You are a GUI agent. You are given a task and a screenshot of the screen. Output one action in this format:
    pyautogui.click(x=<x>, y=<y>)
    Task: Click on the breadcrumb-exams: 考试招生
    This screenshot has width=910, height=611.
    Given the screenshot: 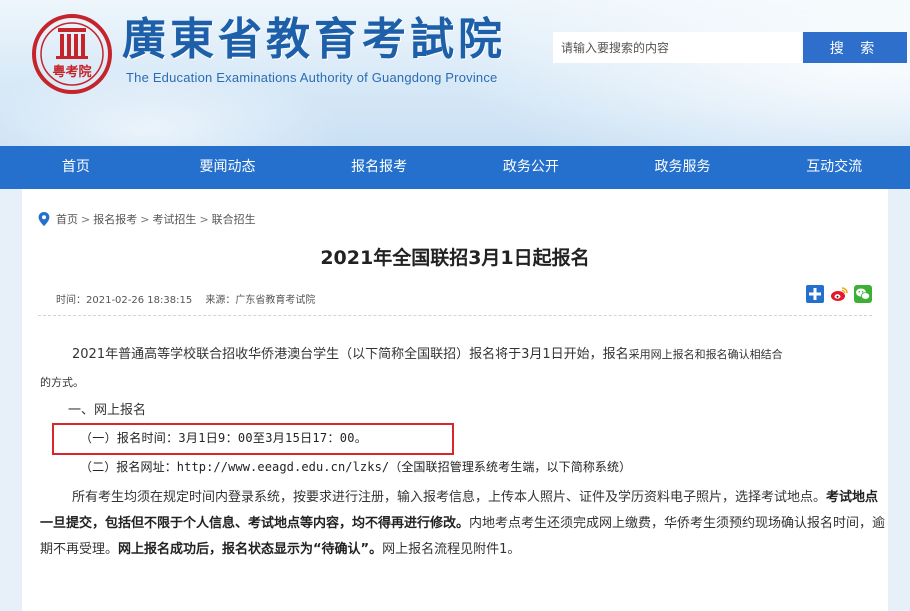 What is the action you would take?
    pyautogui.click(x=174, y=219)
    